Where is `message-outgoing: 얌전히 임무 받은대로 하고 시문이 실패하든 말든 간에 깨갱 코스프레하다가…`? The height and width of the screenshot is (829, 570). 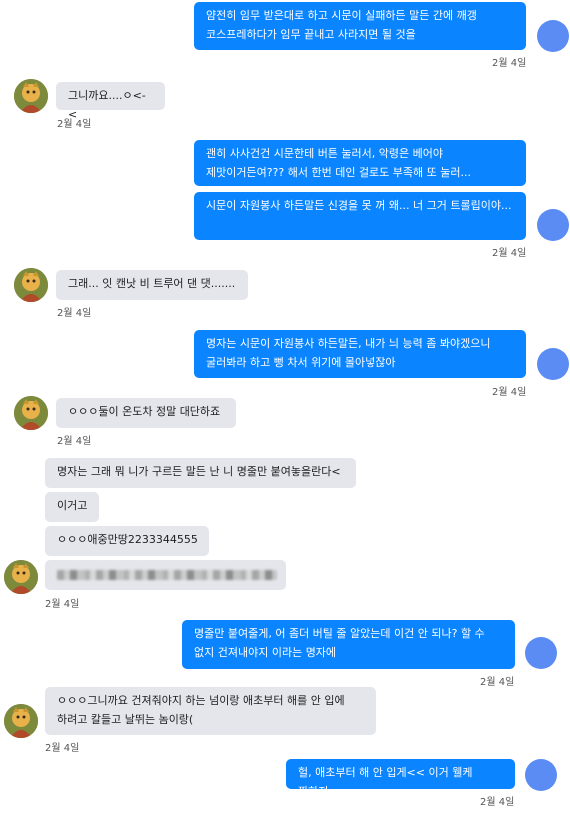
message-outgoing: 얌전히 임무 받은대로 하고 시문이 실패하든 말든 간에 깨갱 코스프레하다가… is located at coordinates (360, 26).